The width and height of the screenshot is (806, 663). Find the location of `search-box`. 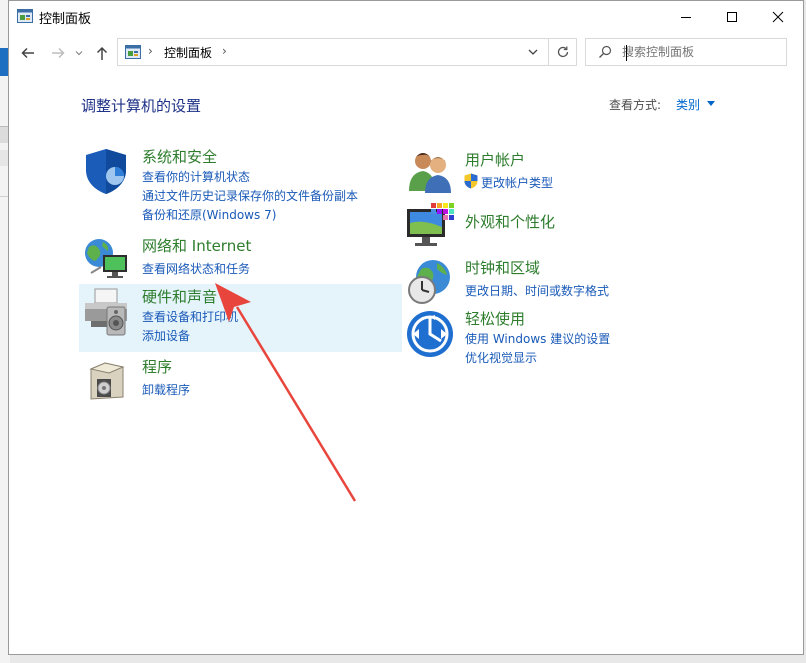

search-box is located at coordinates (686, 52).